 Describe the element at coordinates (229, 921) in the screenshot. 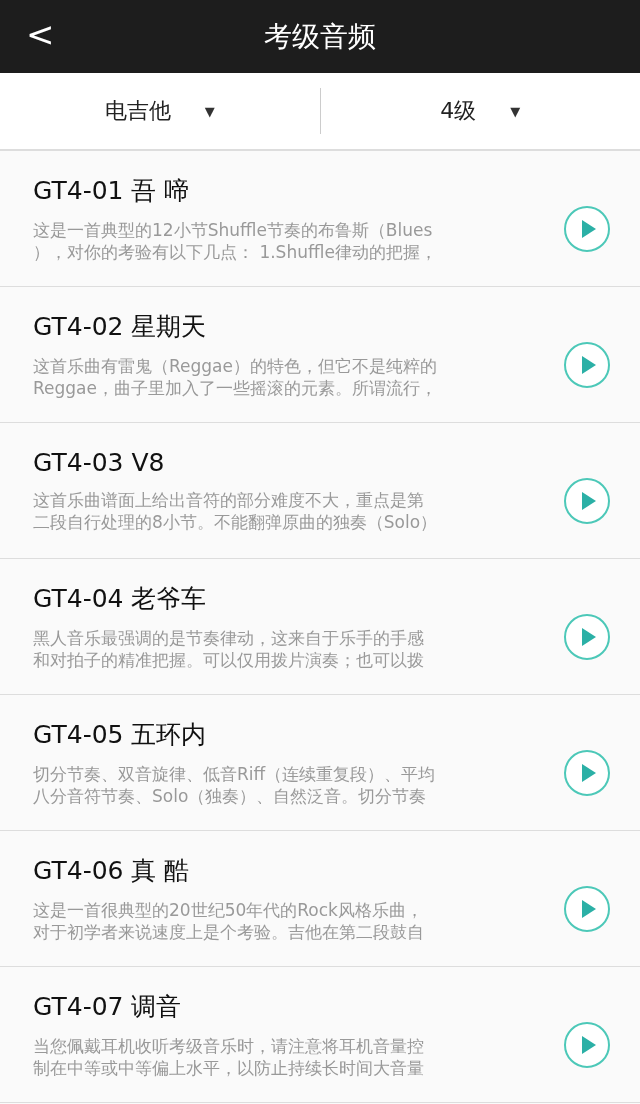

I see `track-description: 这是一首很典型的20世纪50年代的Rock风格乐曲， 对于初学者来说速度上是个考验。吉他在第二段鼓自` at that location.